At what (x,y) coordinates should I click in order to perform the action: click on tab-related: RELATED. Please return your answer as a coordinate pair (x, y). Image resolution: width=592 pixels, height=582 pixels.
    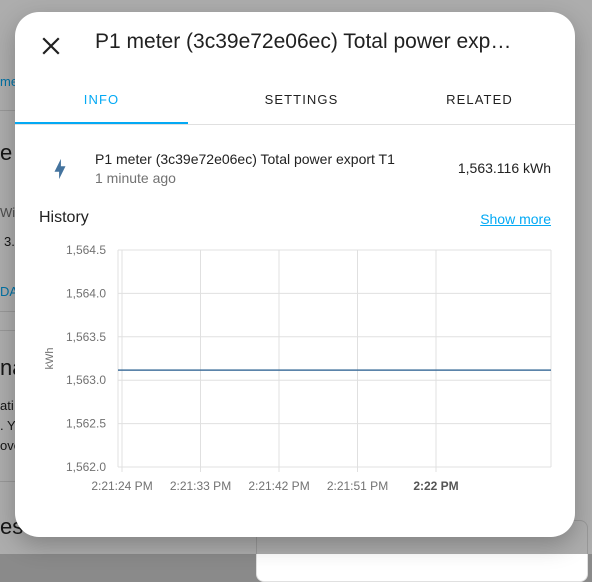
    Looking at the image, I should click on (479, 99).